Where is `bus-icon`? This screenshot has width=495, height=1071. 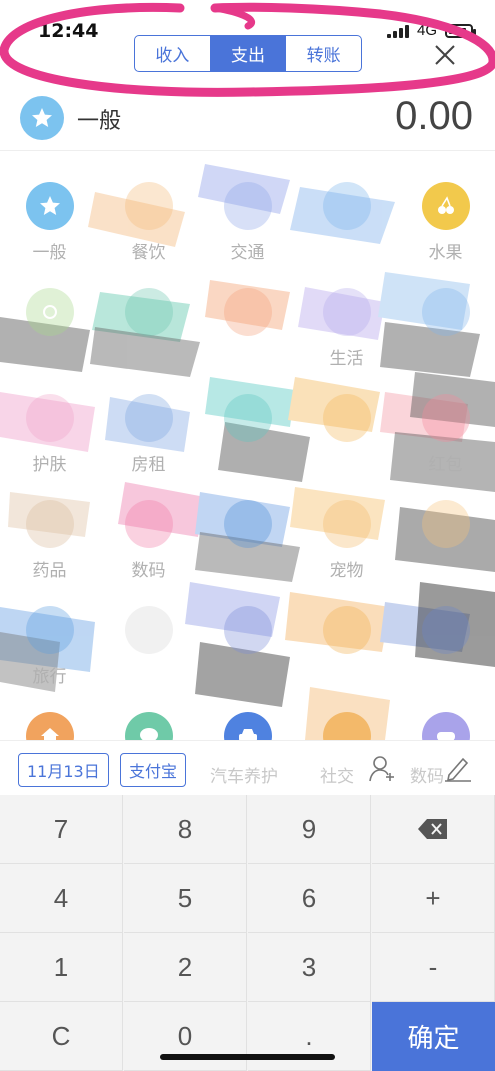 bus-icon is located at coordinates (248, 206).